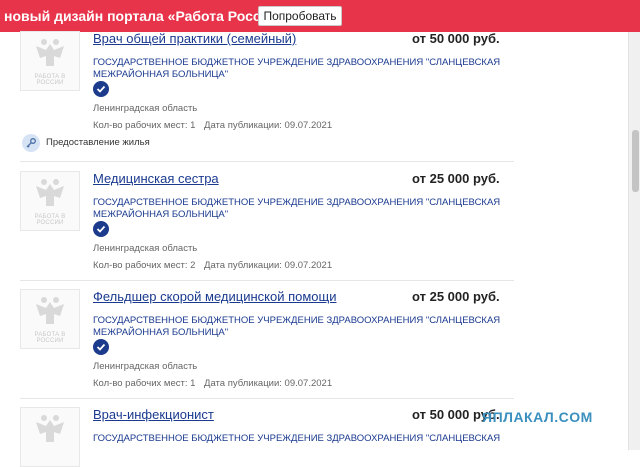 The width and height of the screenshot is (640, 467). Describe the element at coordinates (634, 241) in the screenshot. I see `scrollbar` at that location.